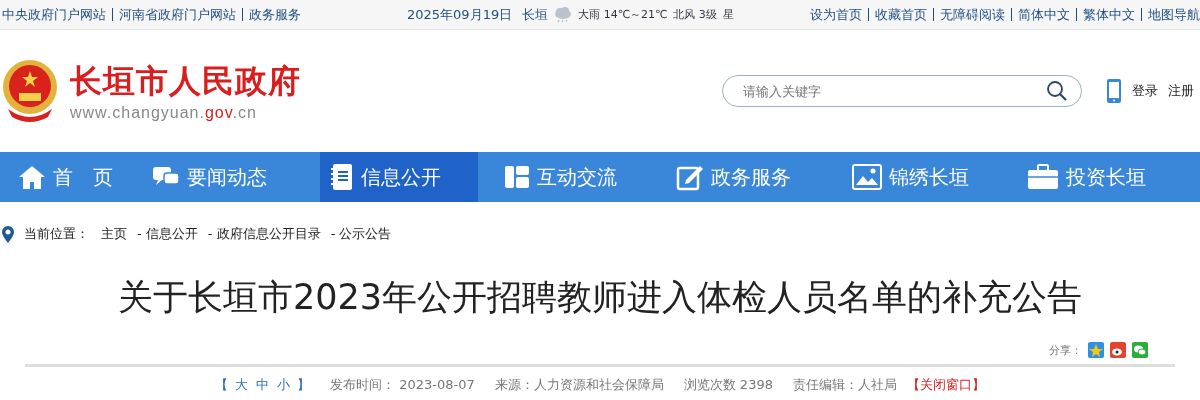 The width and height of the screenshot is (1200, 400). What do you see at coordinates (342, 177) in the screenshot?
I see `notebook-icon` at bounding box center [342, 177].